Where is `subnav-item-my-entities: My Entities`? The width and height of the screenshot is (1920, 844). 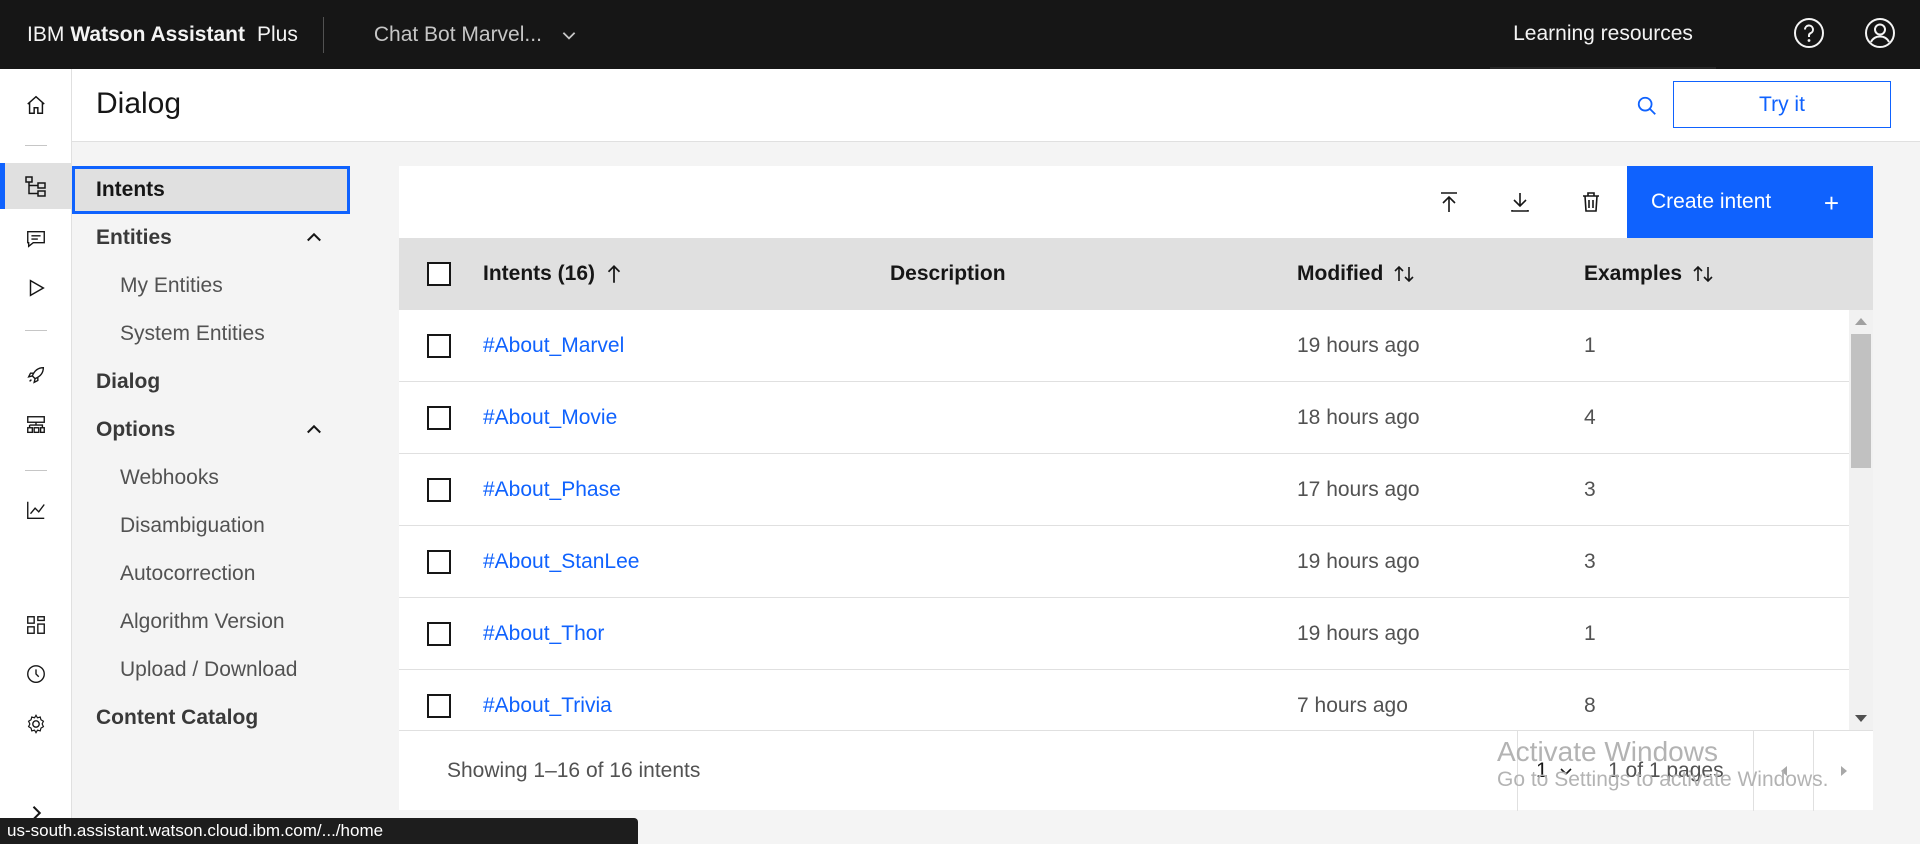
subnav-item-my-entities: My Entities is located at coordinates (211, 286).